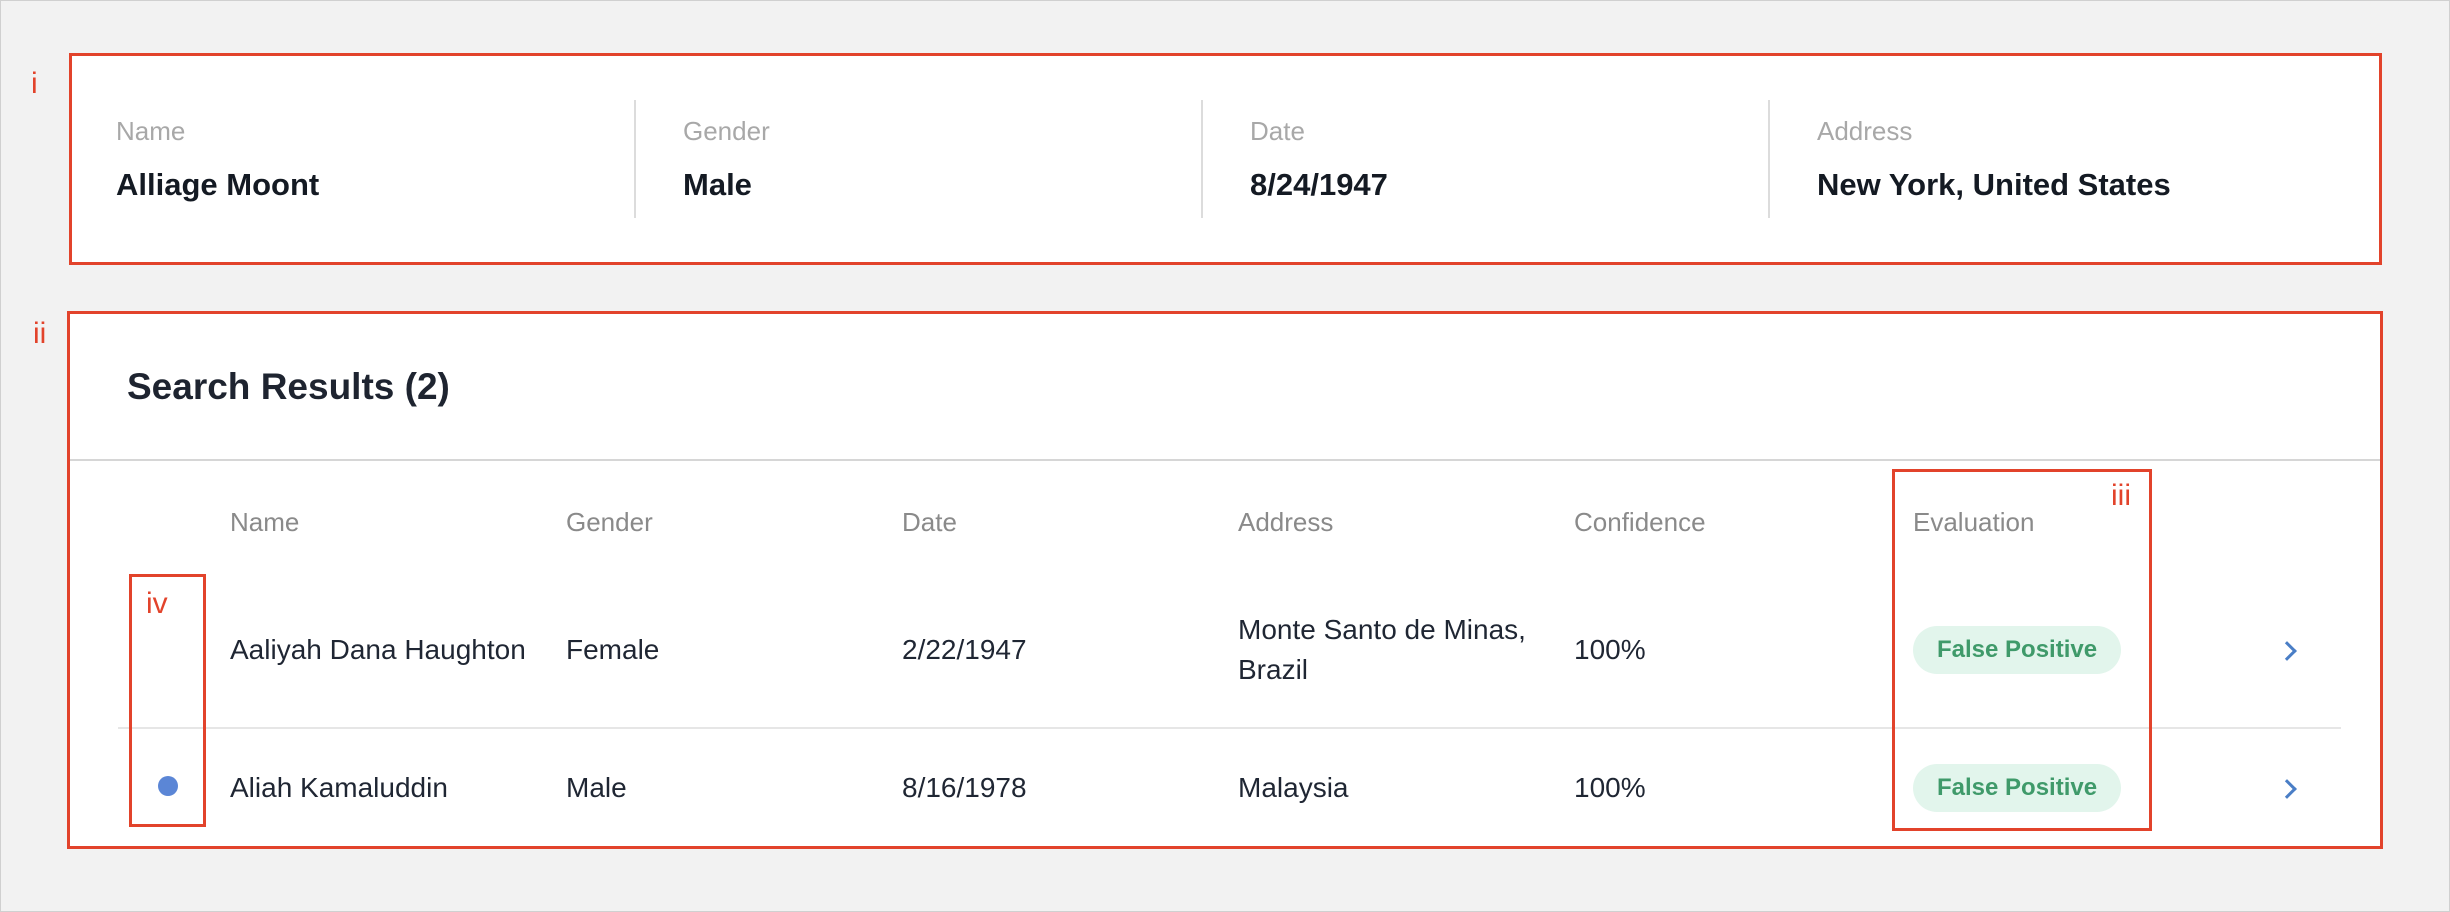 The image size is (2450, 912). I want to click on row-1-confidence: 100%, so click(1610, 649).